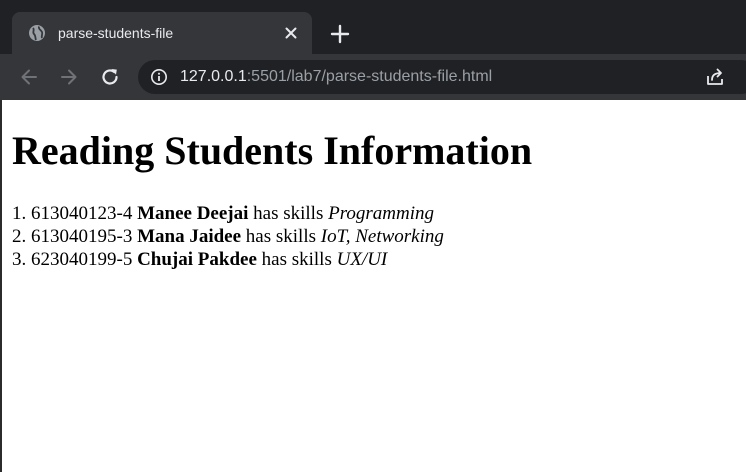 The height and width of the screenshot is (472, 746). I want to click on student-number: 1., so click(19, 213).